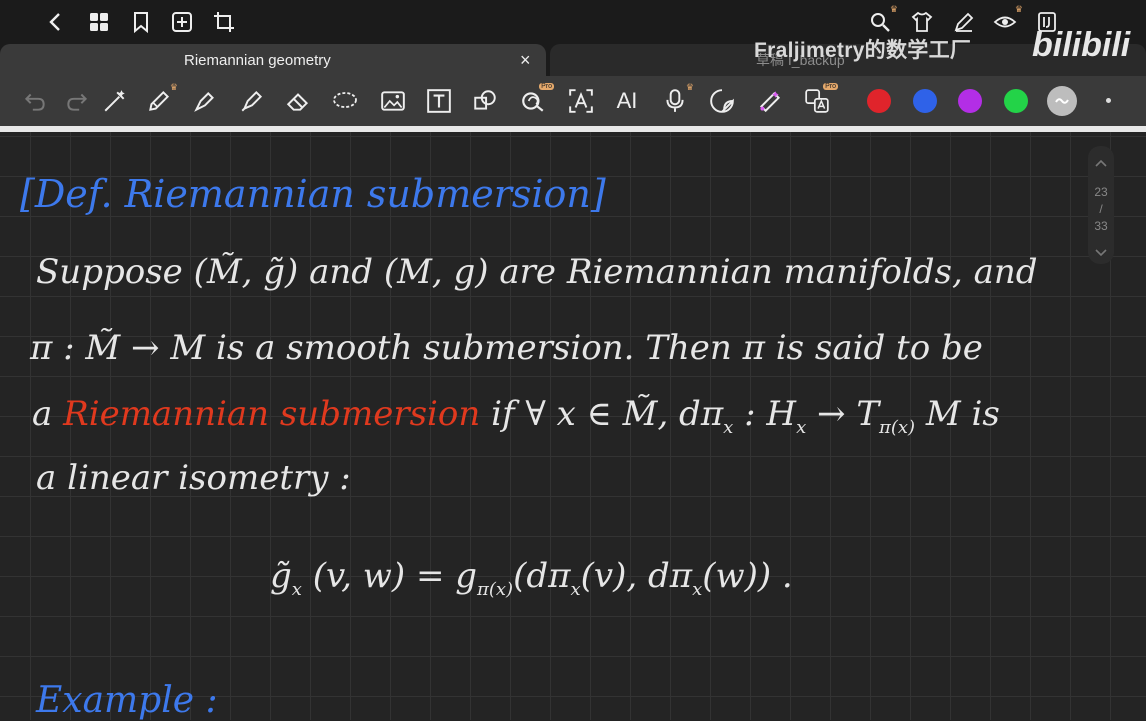  What do you see at coordinates (1007, 20) in the screenshot?
I see `eye-icon: ♛` at bounding box center [1007, 20].